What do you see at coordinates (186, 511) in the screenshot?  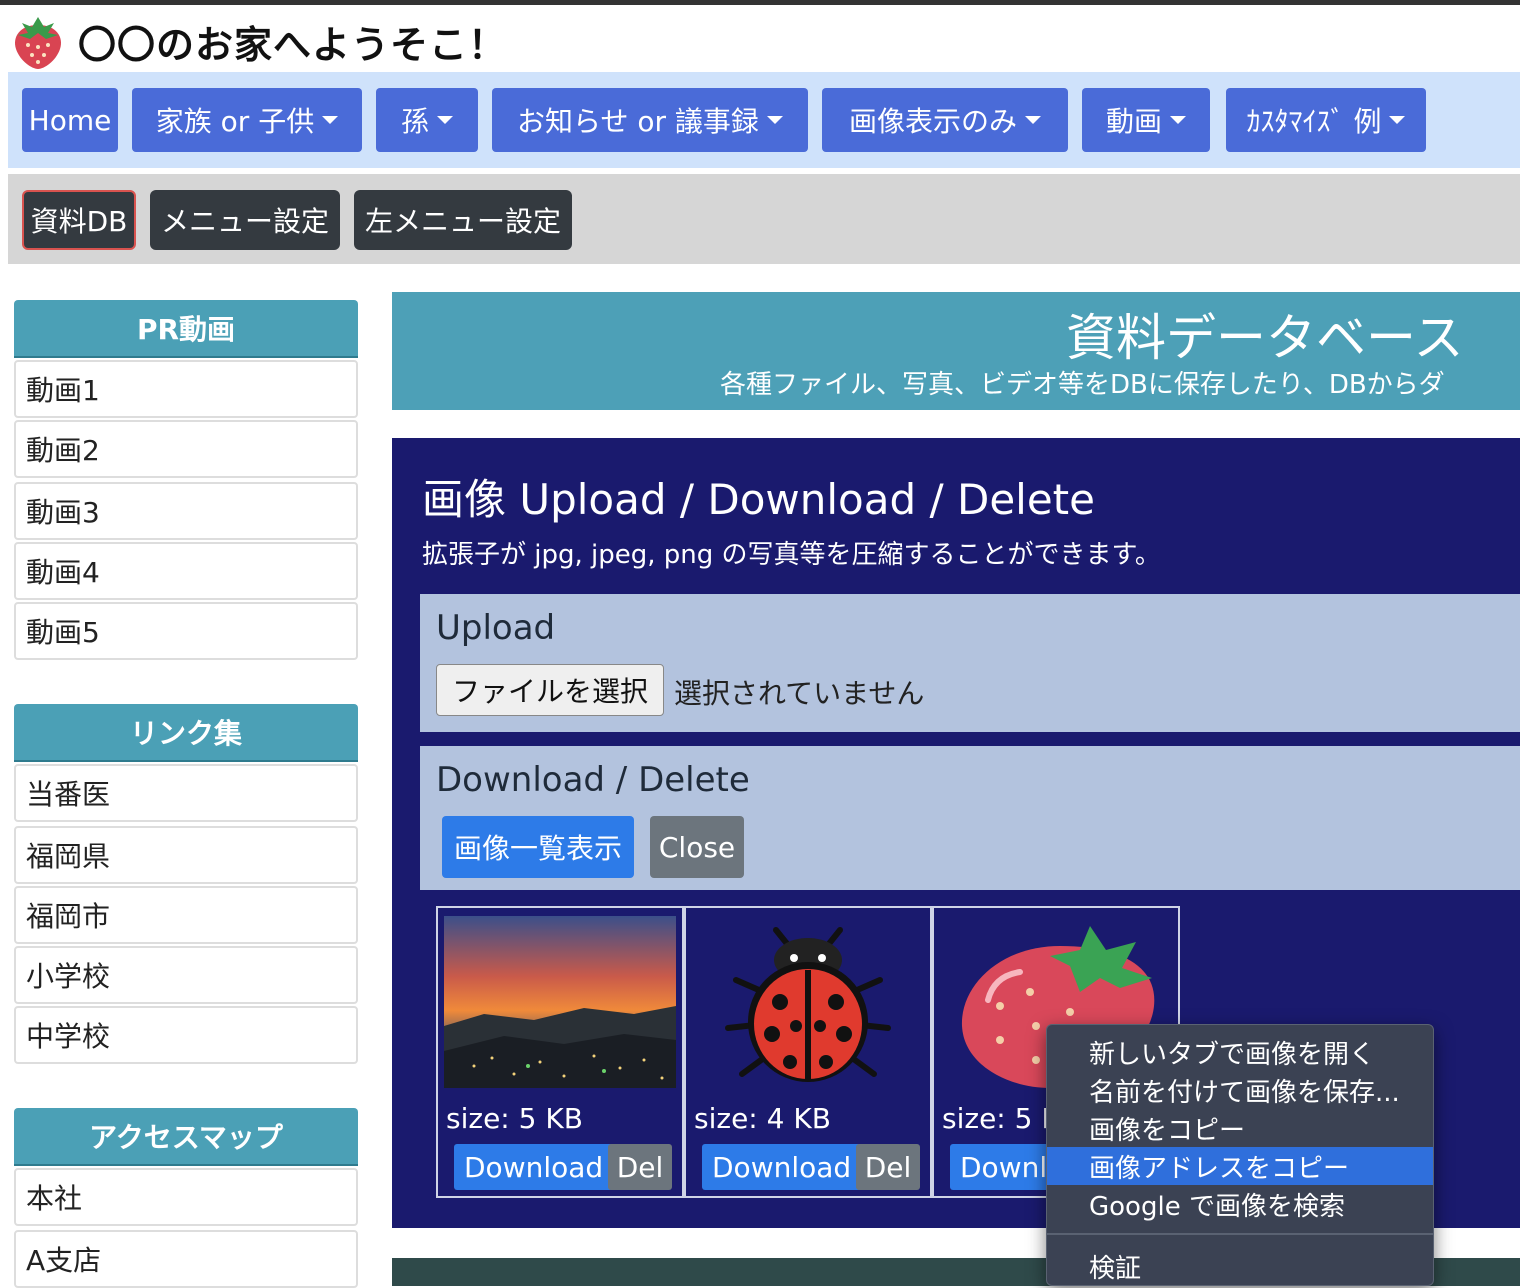 I see `sidebar-item-video-3: 動画3` at bounding box center [186, 511].